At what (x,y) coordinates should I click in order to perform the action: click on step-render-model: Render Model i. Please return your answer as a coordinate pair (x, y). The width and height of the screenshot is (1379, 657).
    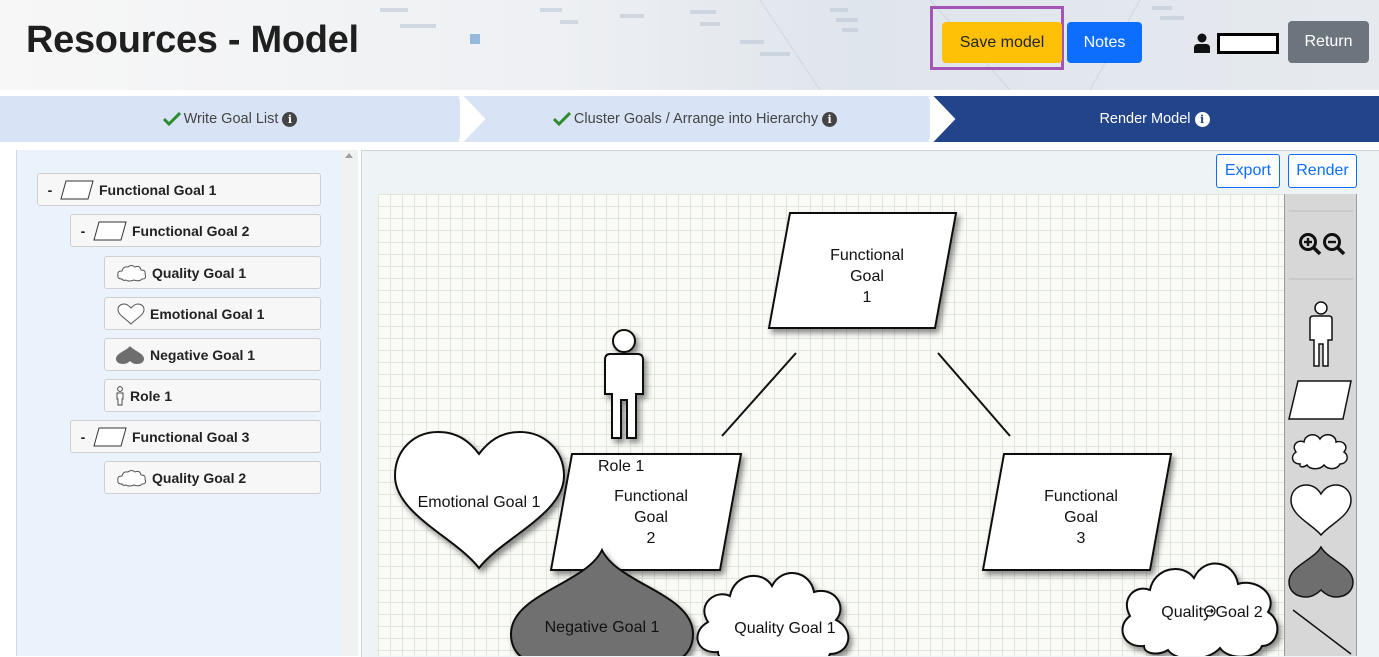
    Looking at the image, I should click on (1154, 119).